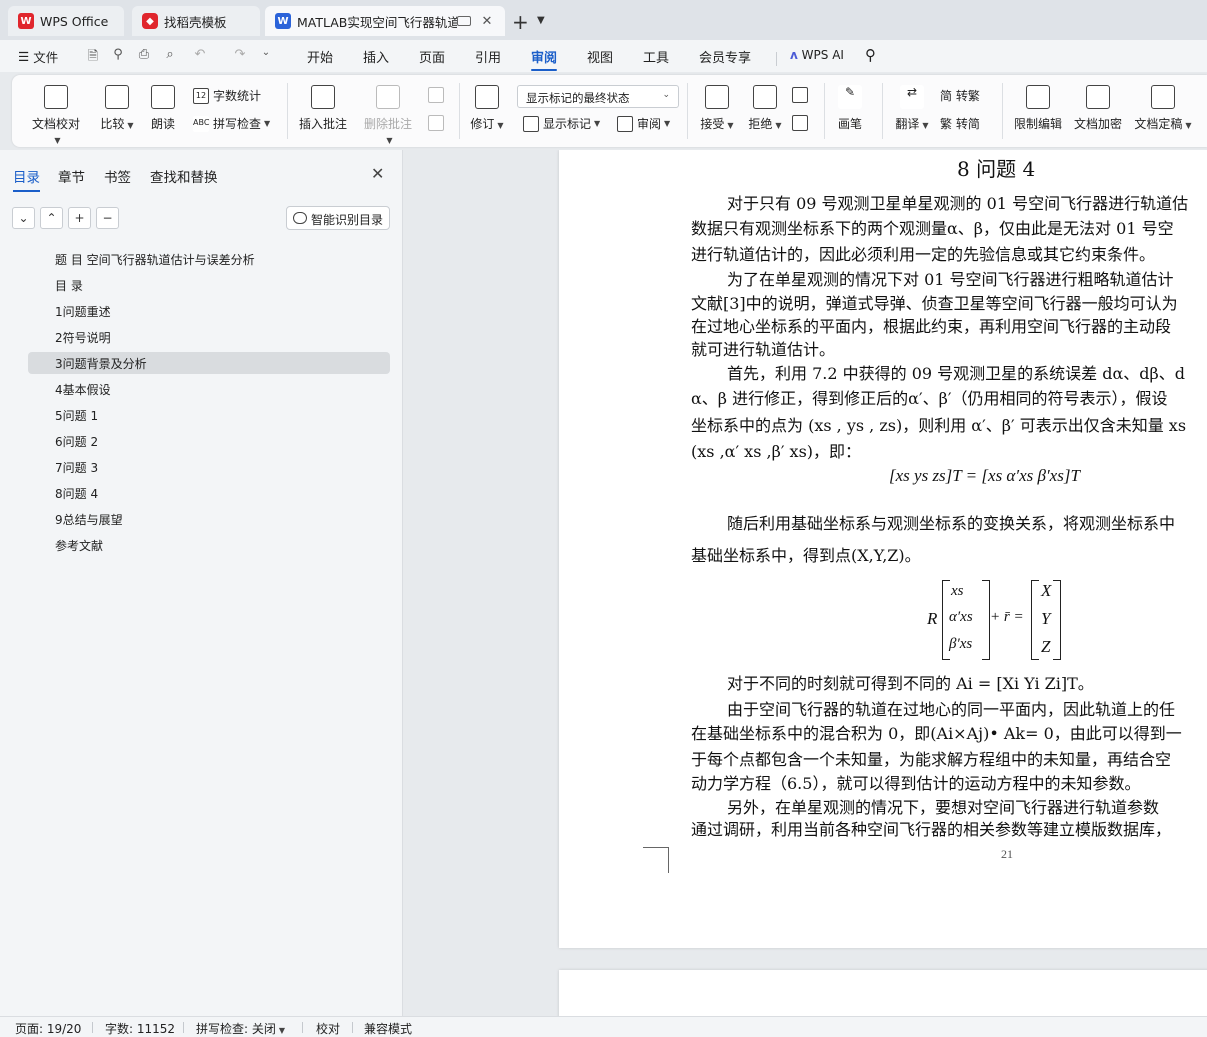 The image size is (1207, 1037). I want to click on status-divider, so click(302, 1027).